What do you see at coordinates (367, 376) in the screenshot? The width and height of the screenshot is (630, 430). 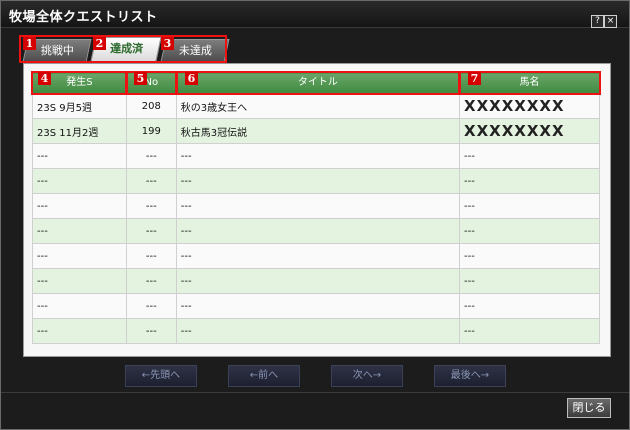 I see `next-page-button: 次へ→` at bounding box center [367, 376].